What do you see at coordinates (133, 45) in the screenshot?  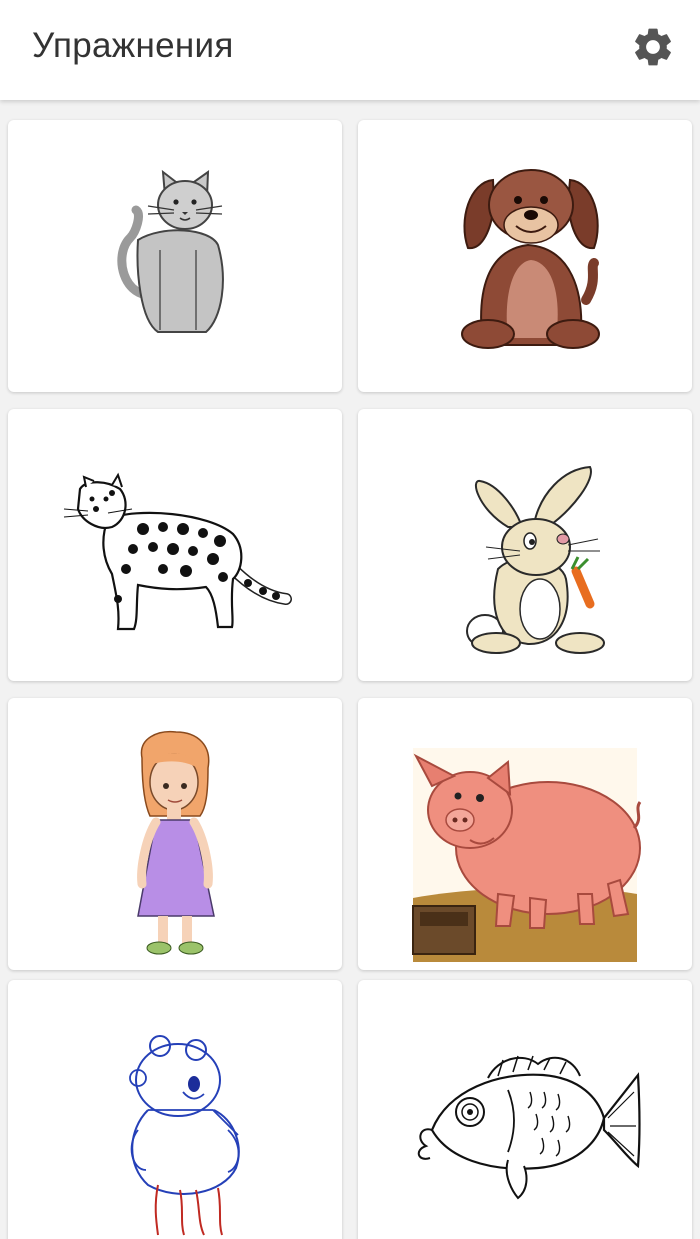 I see `page-title: Упражнения` at bounding box center [133, 45].